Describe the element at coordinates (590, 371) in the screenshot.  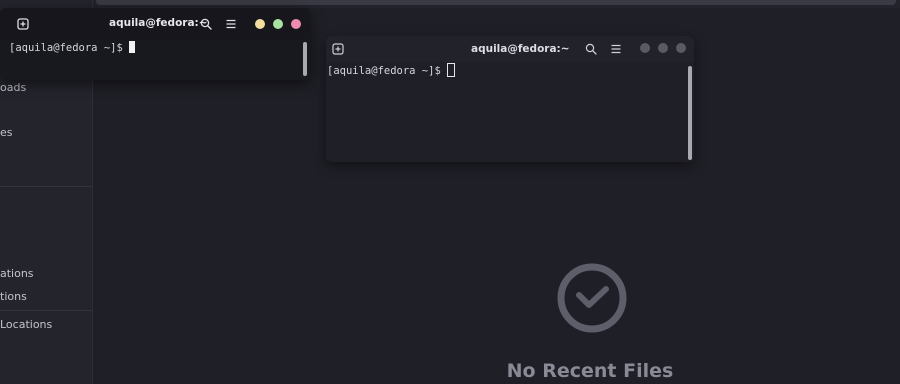
I see `empty-state-message: No Recent Files` at that location.